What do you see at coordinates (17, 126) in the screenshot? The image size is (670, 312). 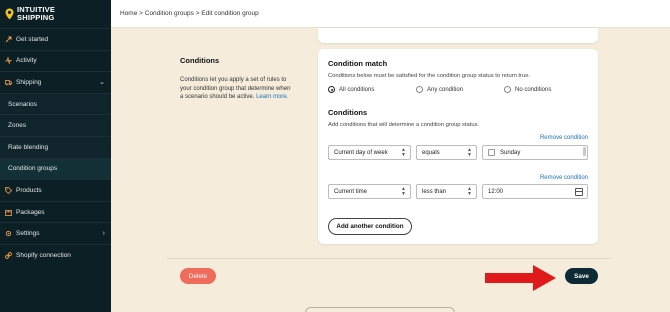 I see `sidebar-item-label: Zones` at bounding box center [17, 126].